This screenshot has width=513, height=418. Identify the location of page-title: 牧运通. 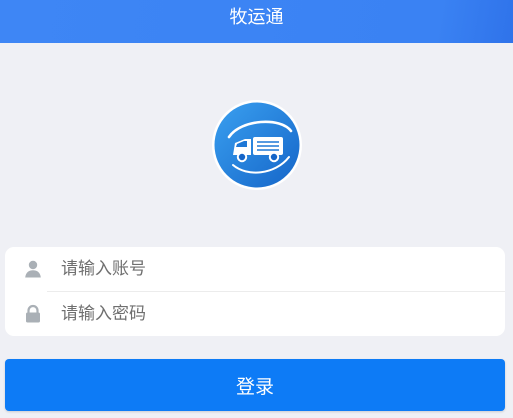
(256, 17).